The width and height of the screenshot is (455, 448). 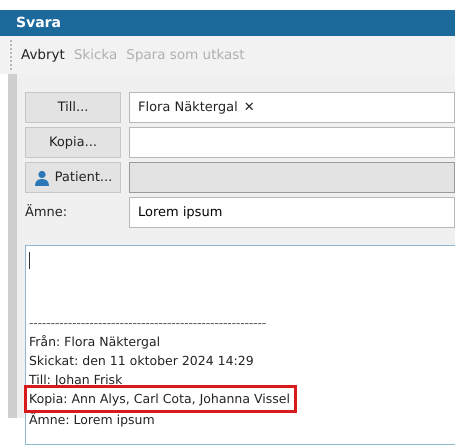 I want to click on quoted-header-line: Kopia: Ann Alys, Carl Cota, Johanna Vissel, so click(x=159, y=399).